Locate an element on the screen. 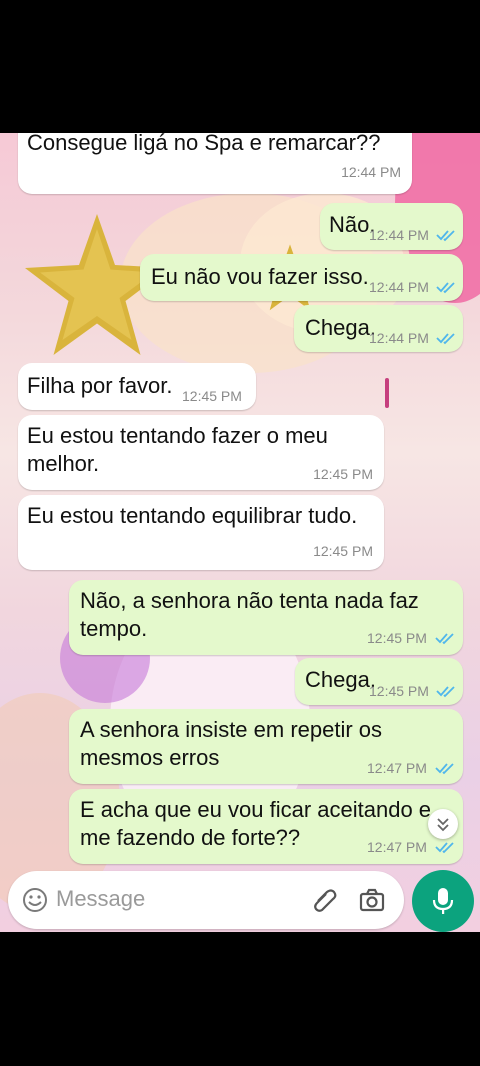 Image resolution: width=480 pixels, height=1066 pixels. message-text-line2: mesmos erros is located at coordinates (150, 757).